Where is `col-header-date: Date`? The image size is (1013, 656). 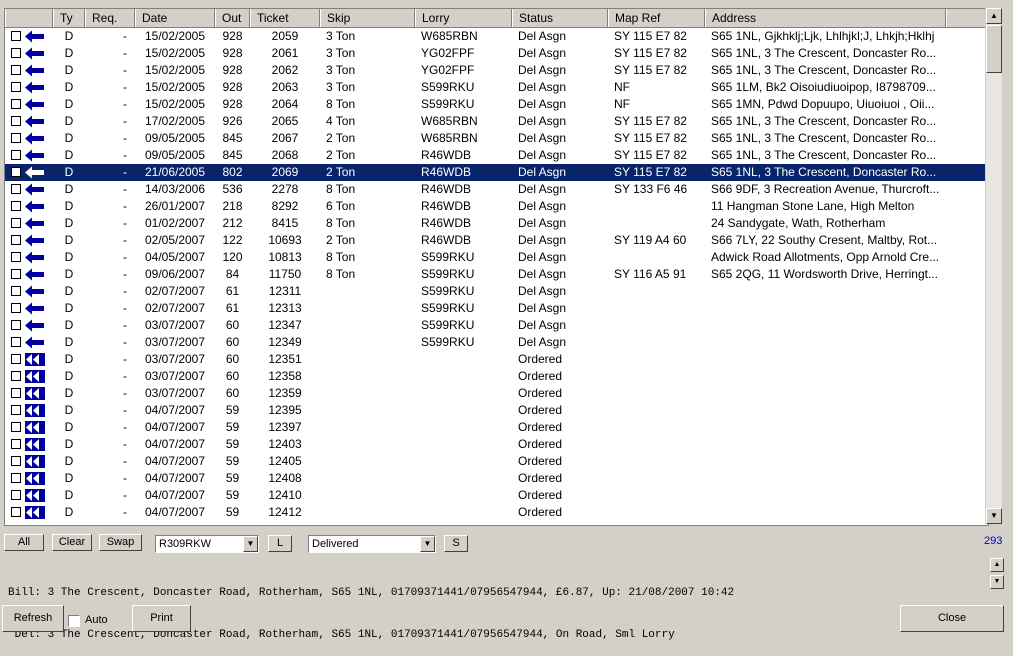 col-header-date: Date is located at coordinates (175, 18).